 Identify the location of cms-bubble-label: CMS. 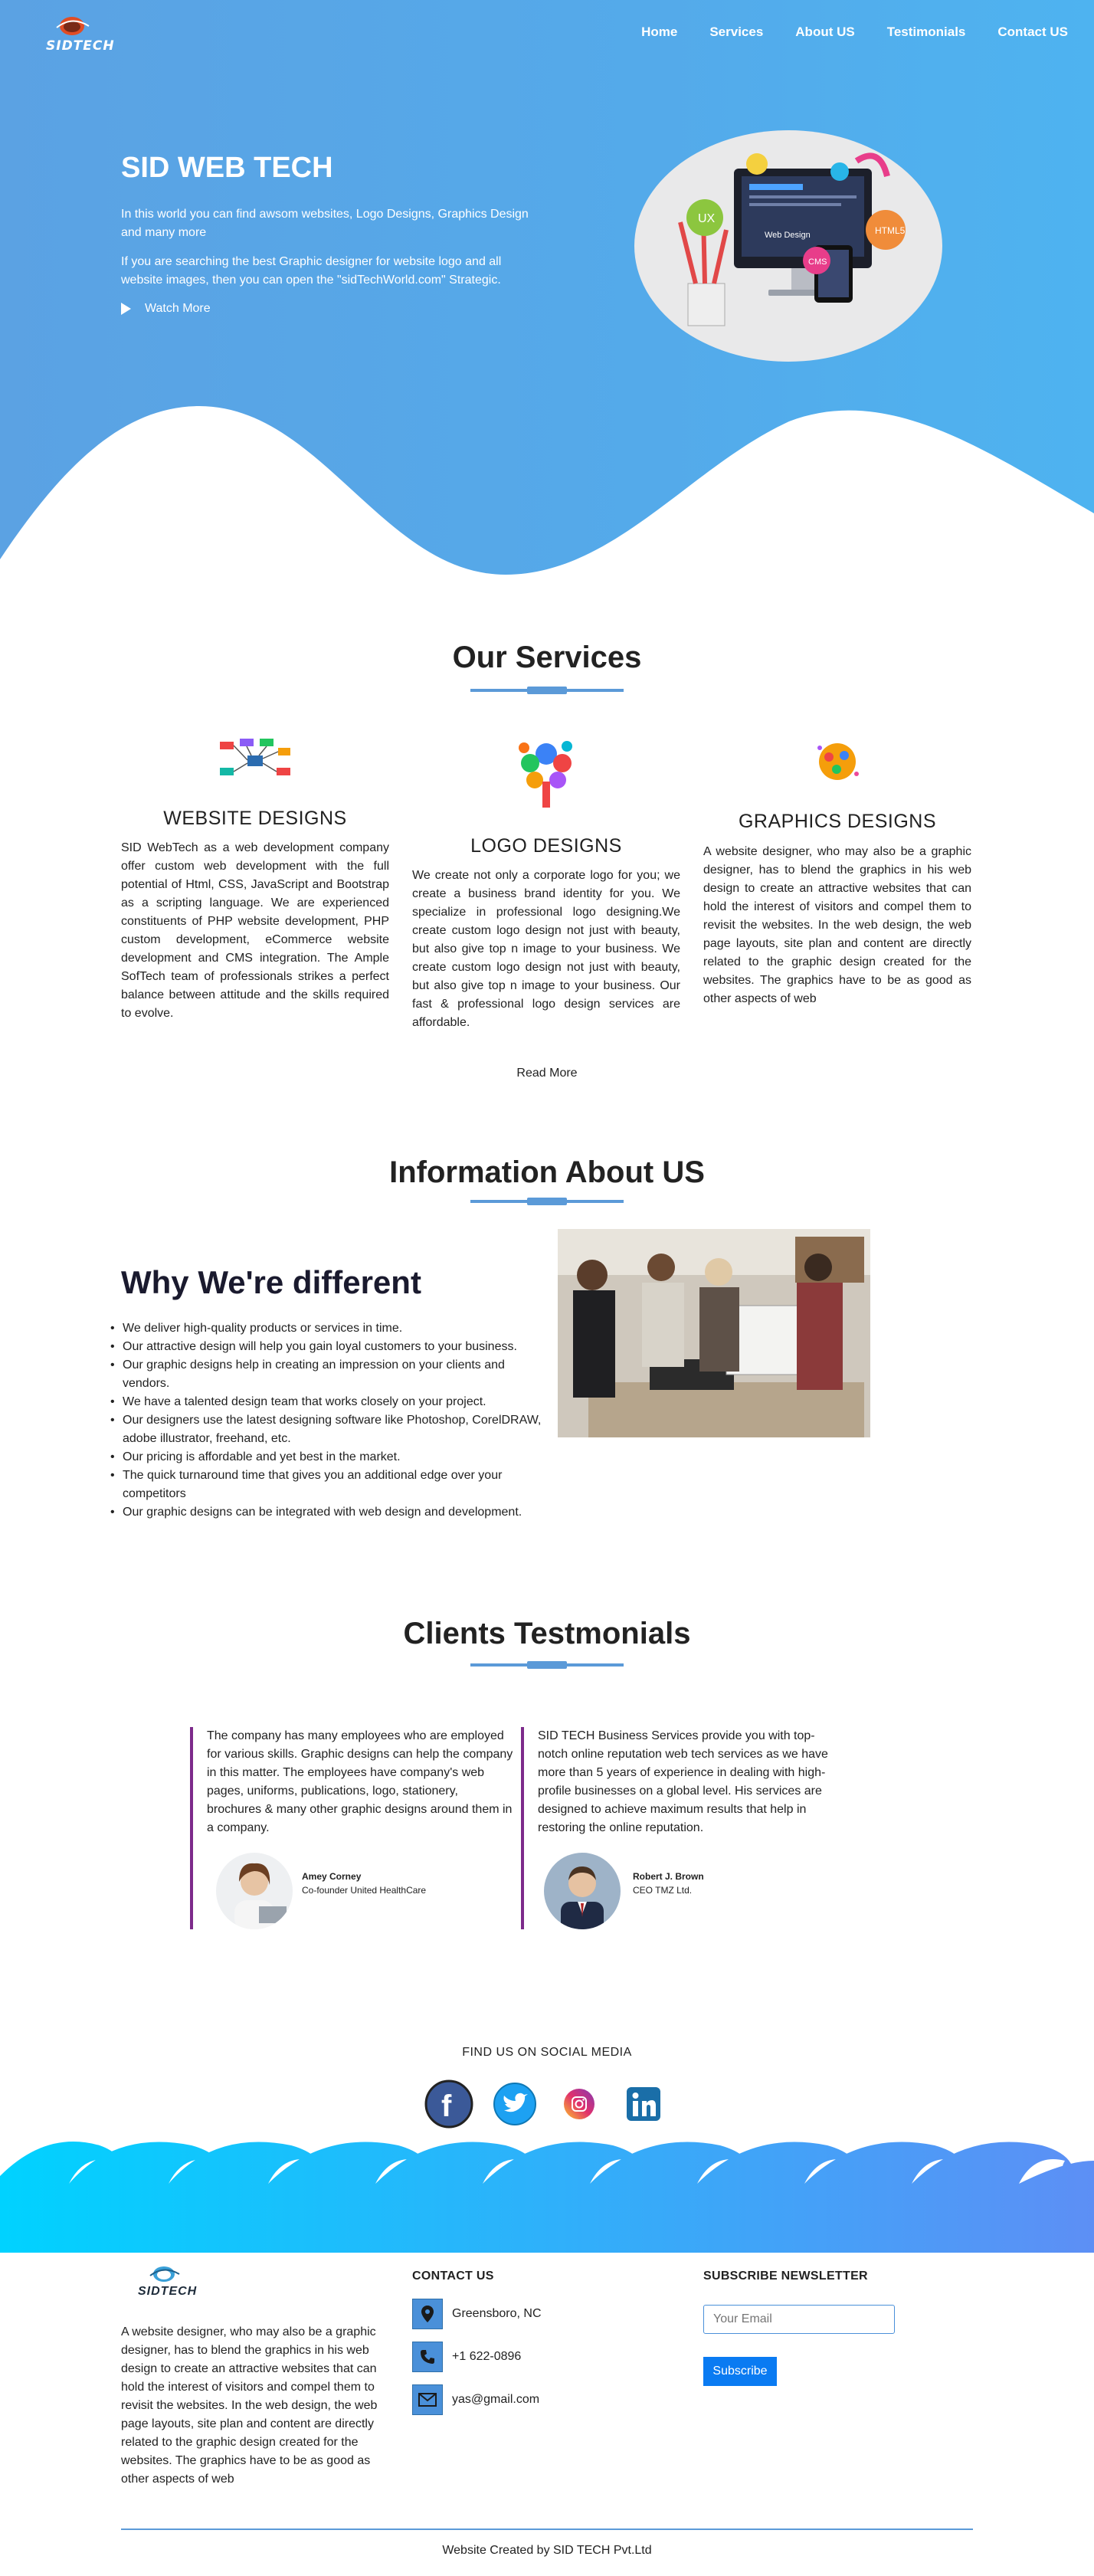
(818, 262).